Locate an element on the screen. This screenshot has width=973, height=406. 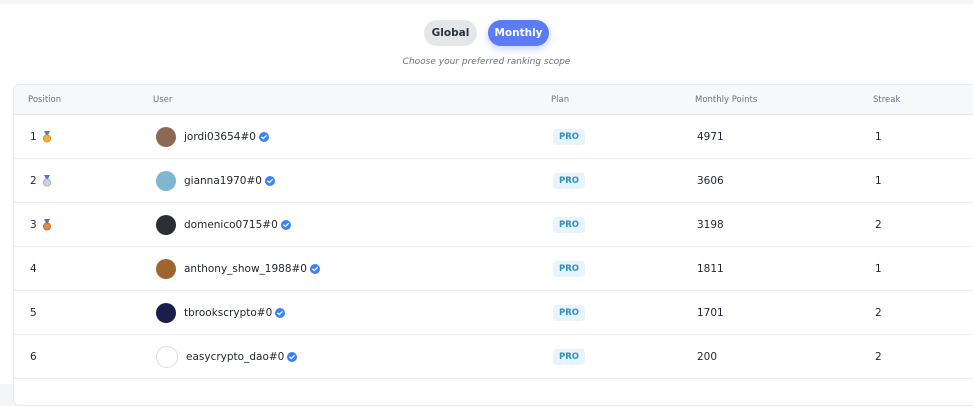
global-scope-button: Global is located at coordinates (450, 33).